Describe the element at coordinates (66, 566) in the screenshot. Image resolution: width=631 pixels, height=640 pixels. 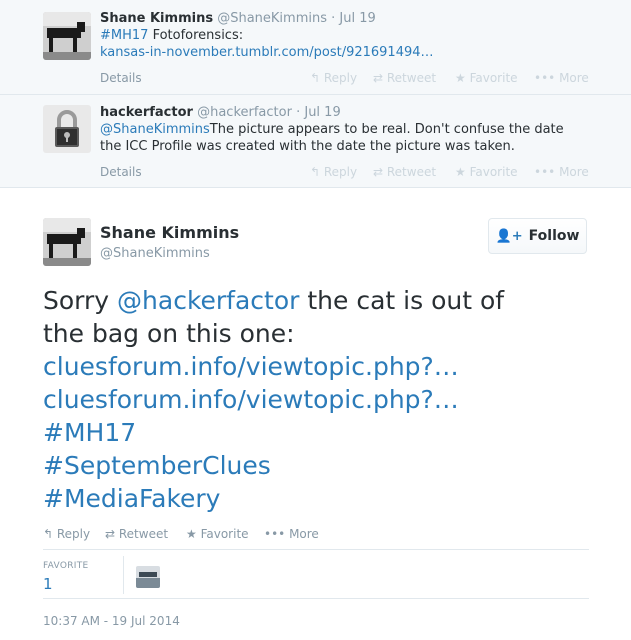
I see `favorite-stat-label: FAVORITE` at that location.